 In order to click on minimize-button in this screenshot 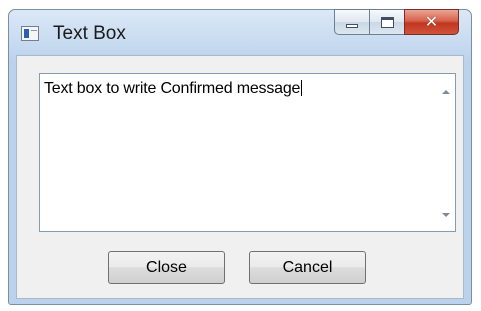, I will do `click(352, 22)`.